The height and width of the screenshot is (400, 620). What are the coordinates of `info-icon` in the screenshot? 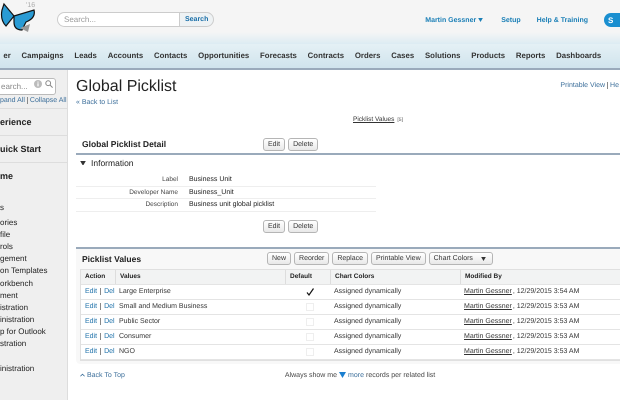 It's located at (38, 84).